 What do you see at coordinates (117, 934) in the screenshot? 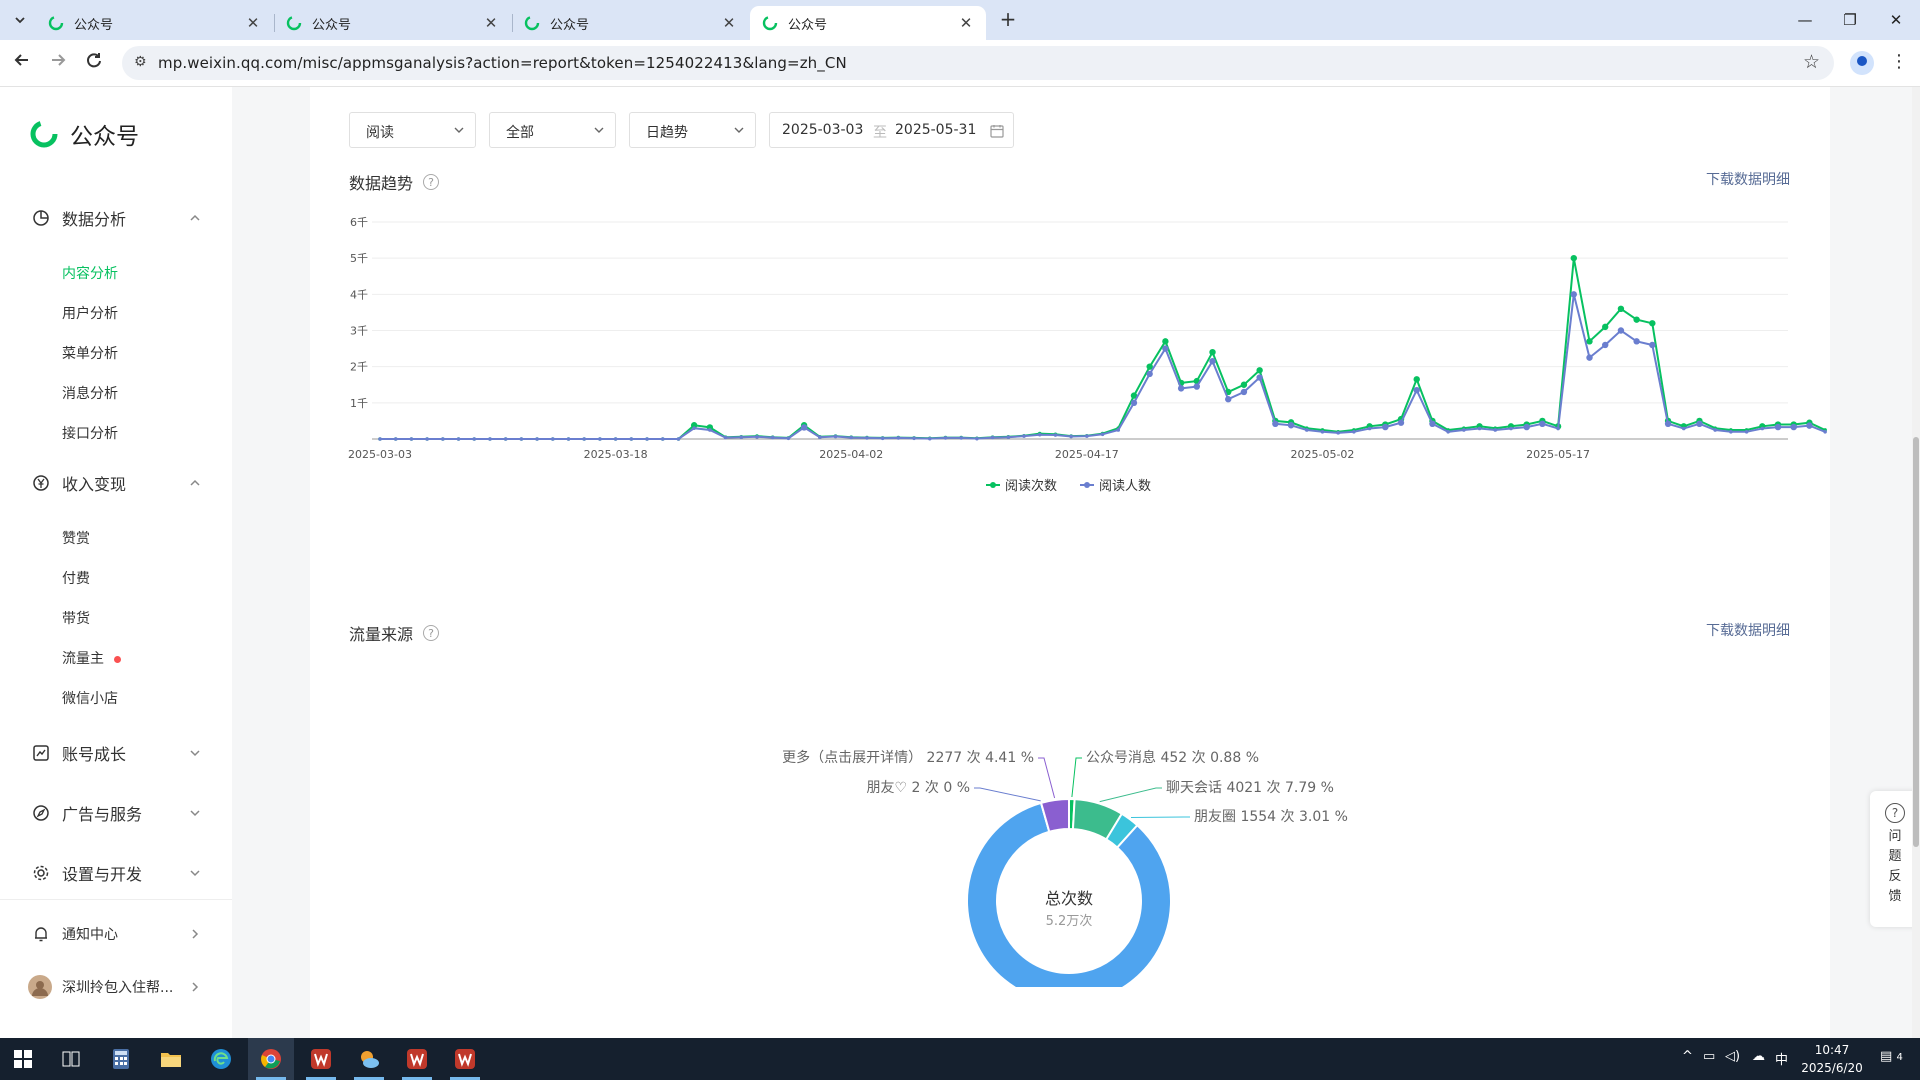
I see `notification-center: 通知中心` at bounding box center [117, 934].